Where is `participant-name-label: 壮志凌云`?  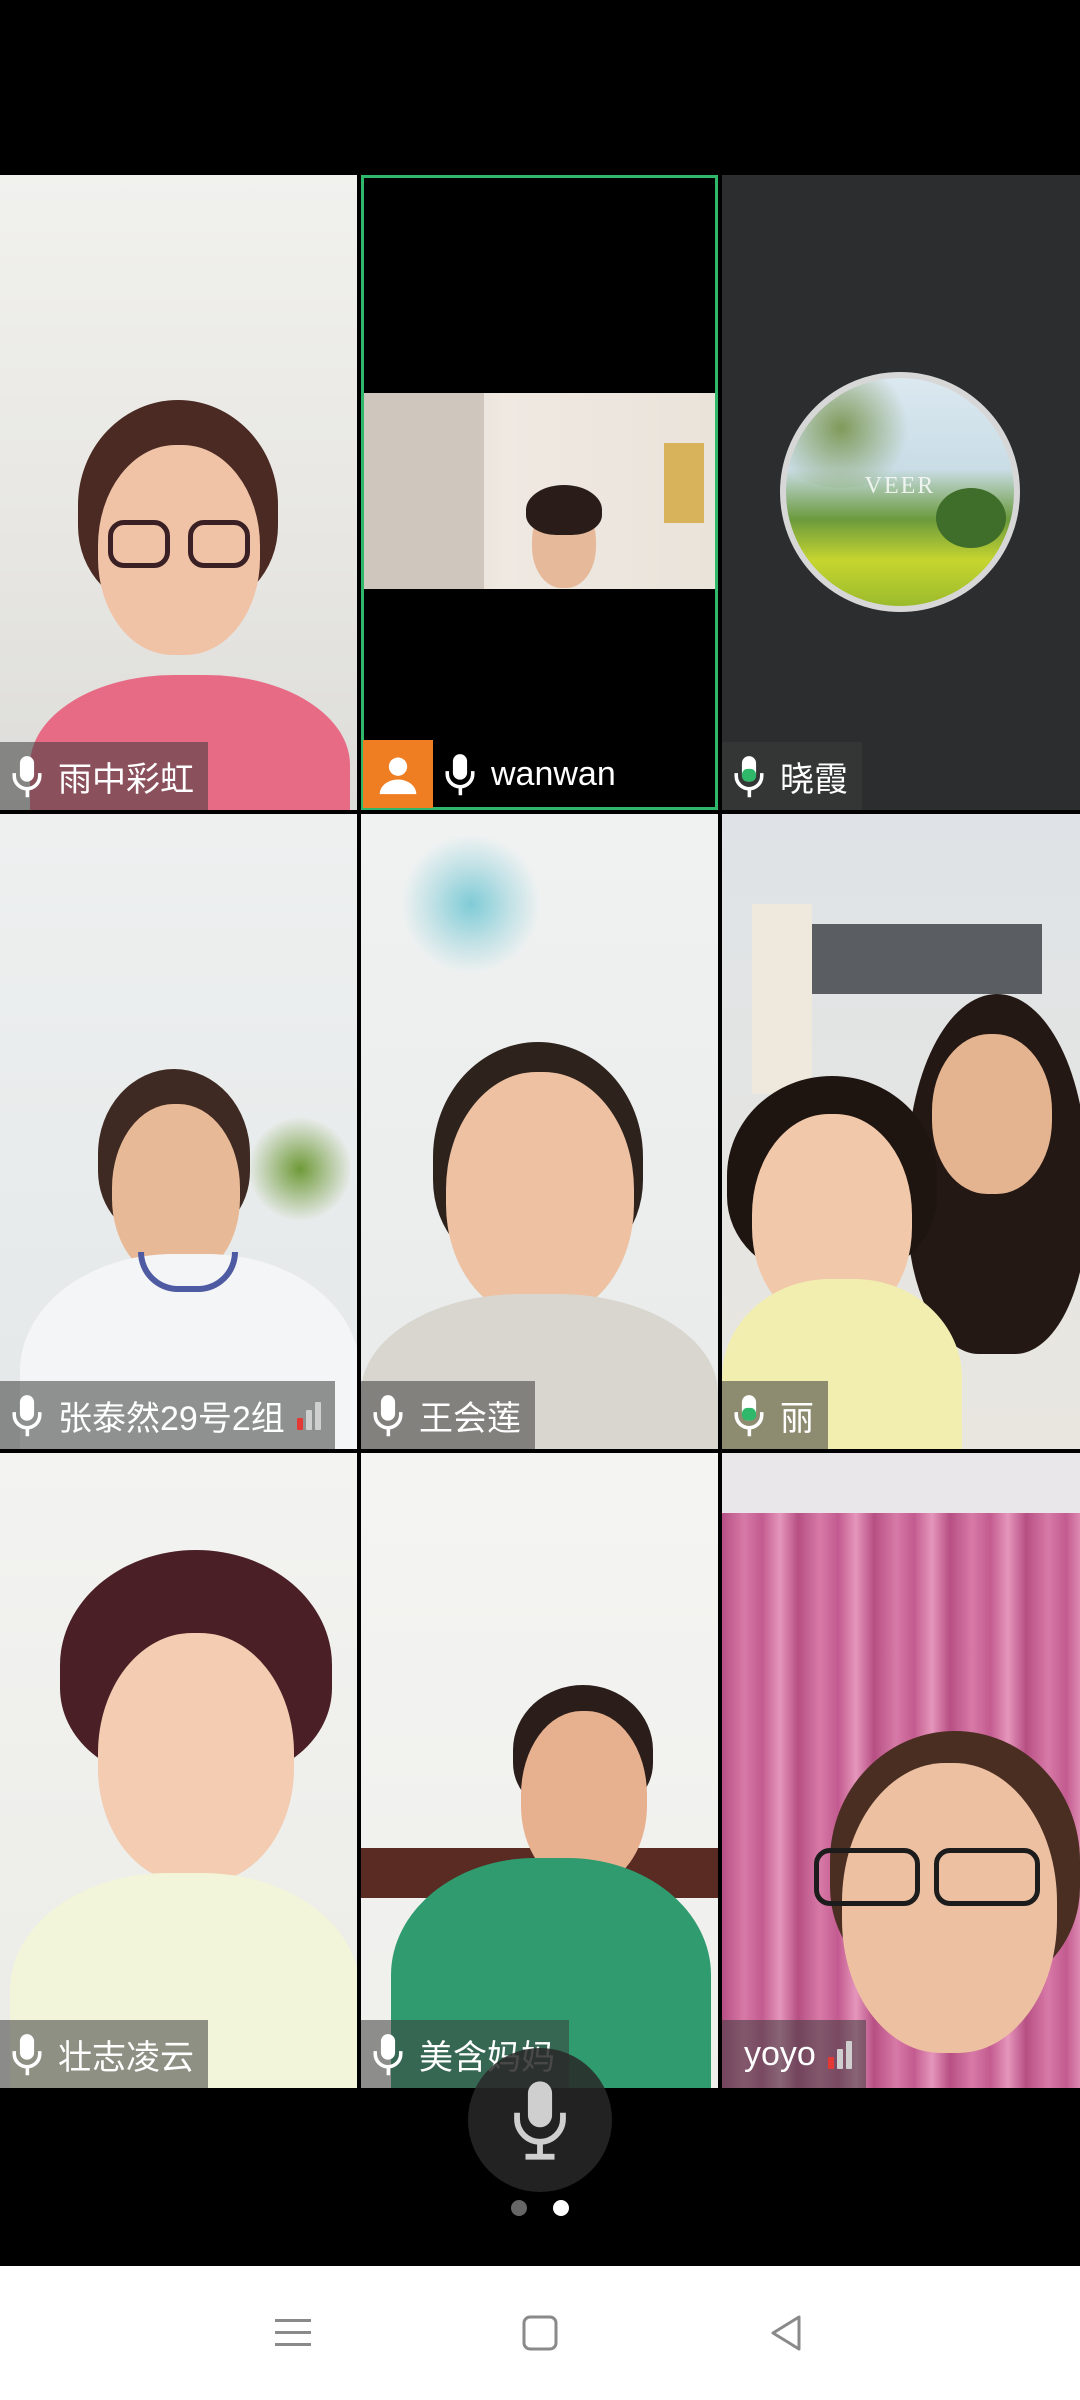
participant-name-label: 壮志凌云 is located at coordinates (104, 2054).